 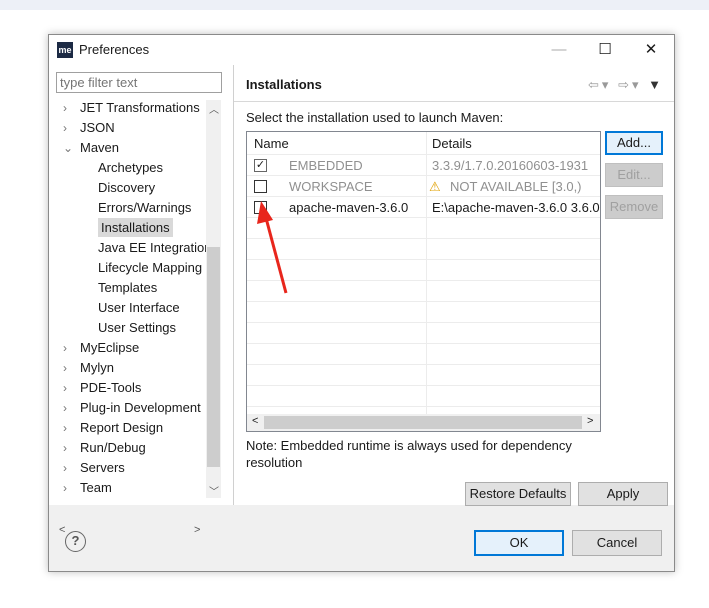 I want to click on red-arrow-annotation, so click(x=272, y=247).